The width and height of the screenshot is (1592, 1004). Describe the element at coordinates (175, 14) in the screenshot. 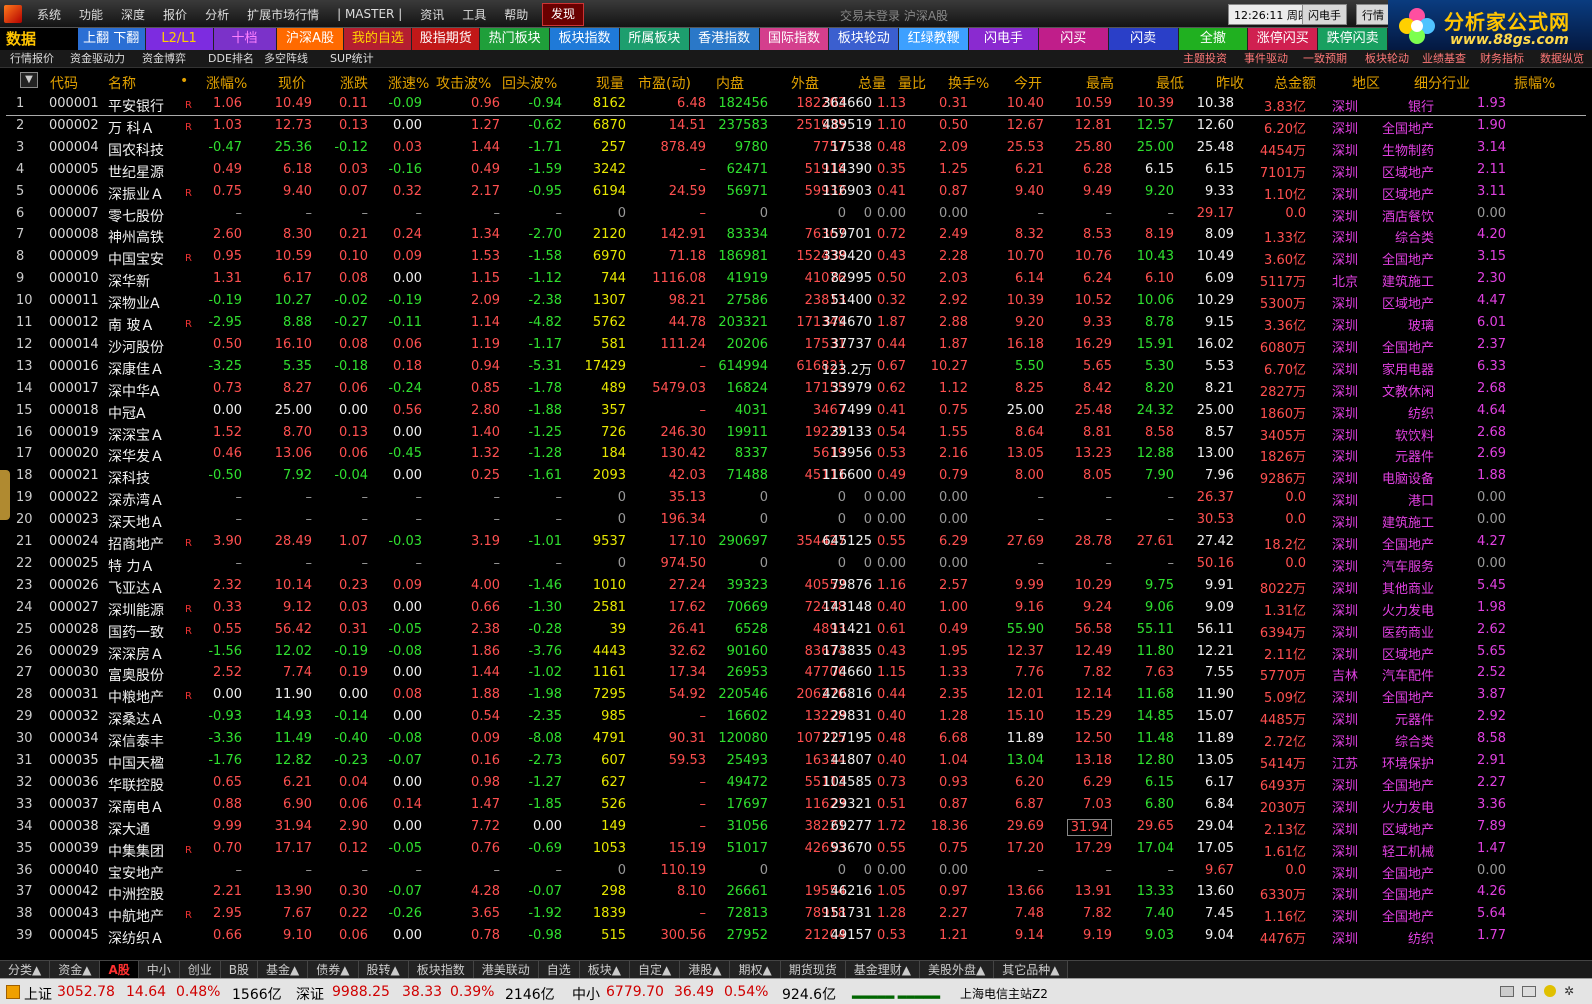

I see `menu-item-3: 报价` at that location.